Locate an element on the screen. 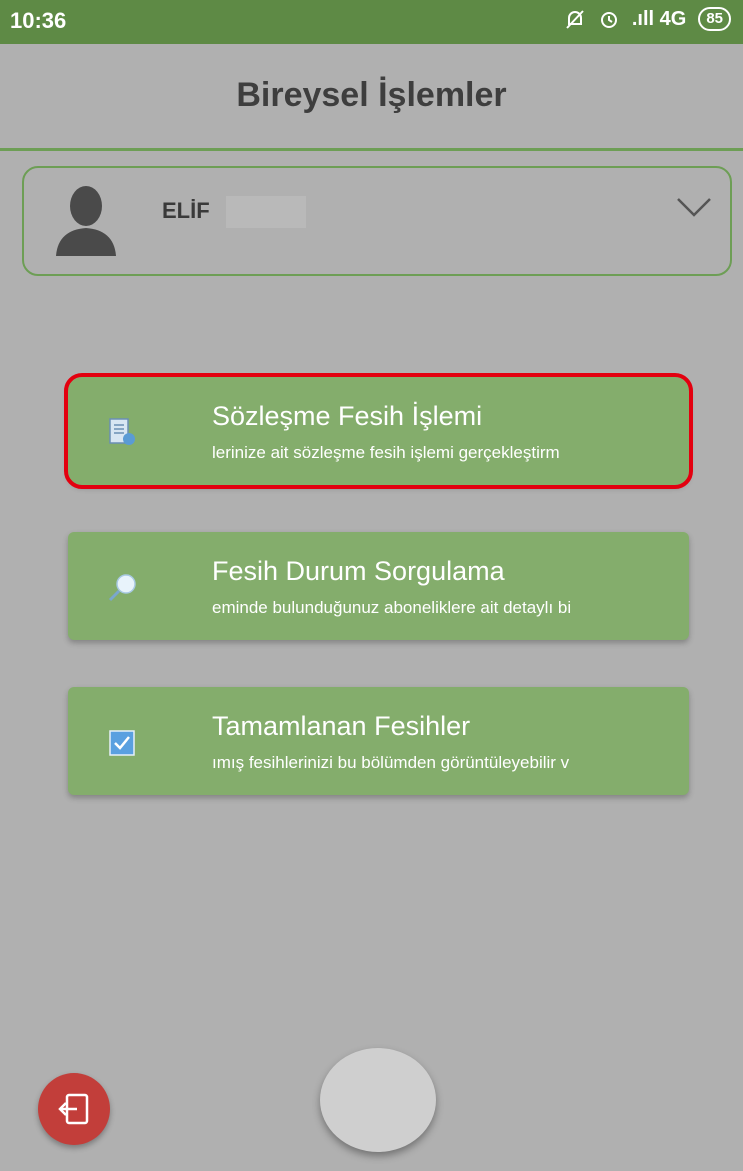 This screenshot has height=1171, width=743. bell-off-icon is located at coordinates (575, 19).